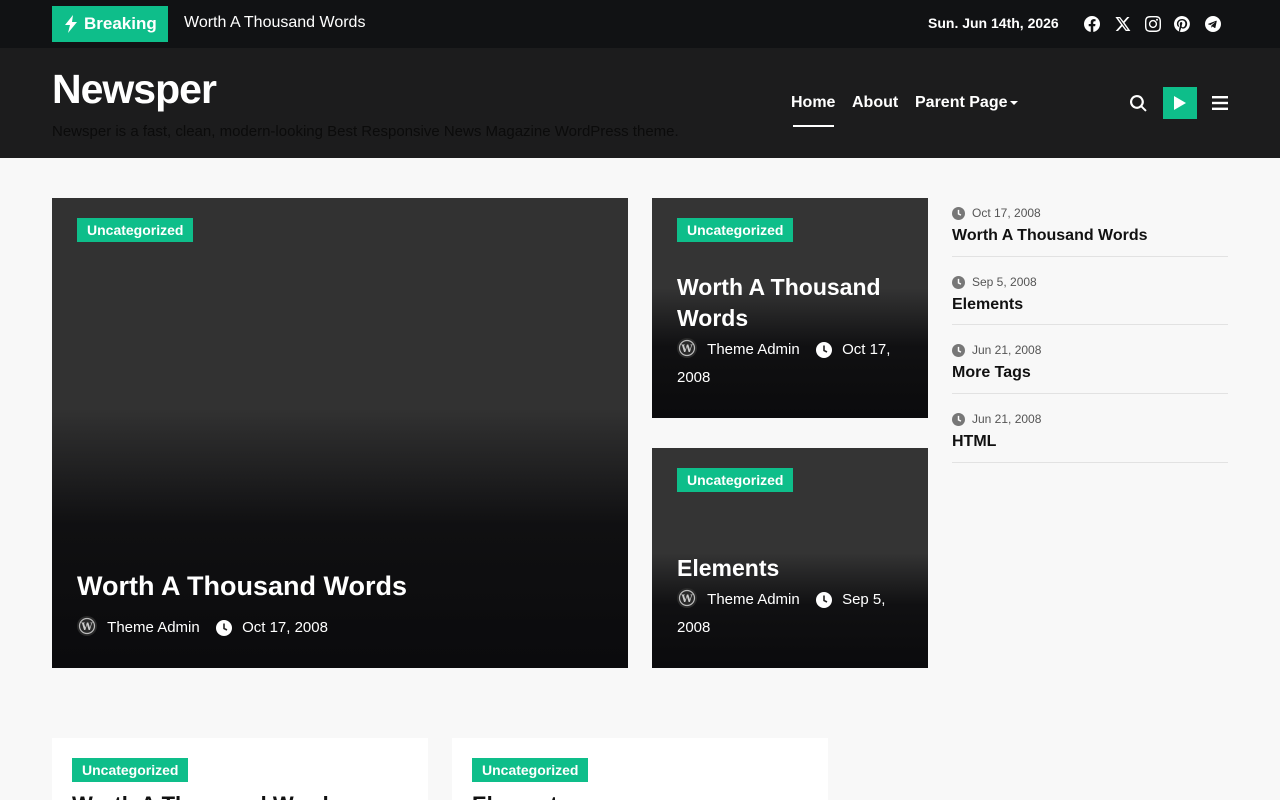  What do you see at coordinates (1182, 24) in the screenshot?
I see `pinterest-icon` at bounding box center [1182, 24].